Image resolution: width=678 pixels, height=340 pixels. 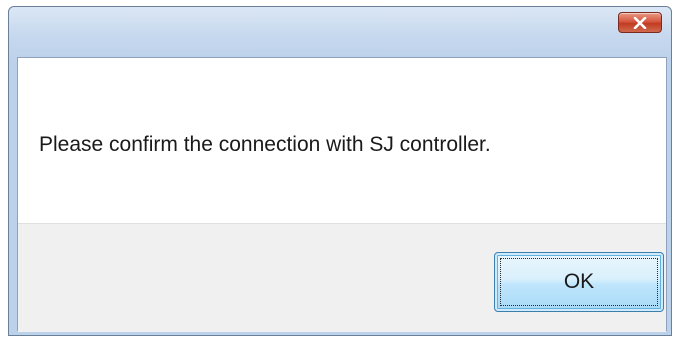 I want to click on close-button, so click(x=640, y=22).